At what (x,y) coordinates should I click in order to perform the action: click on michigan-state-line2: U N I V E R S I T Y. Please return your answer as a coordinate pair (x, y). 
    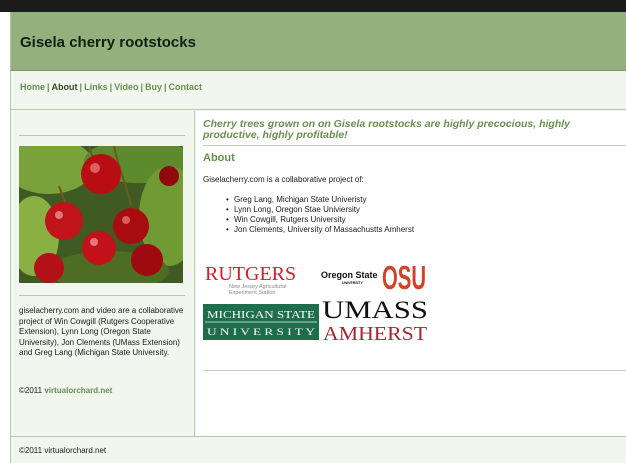
    Looking at the image, I should click on (261, 333).